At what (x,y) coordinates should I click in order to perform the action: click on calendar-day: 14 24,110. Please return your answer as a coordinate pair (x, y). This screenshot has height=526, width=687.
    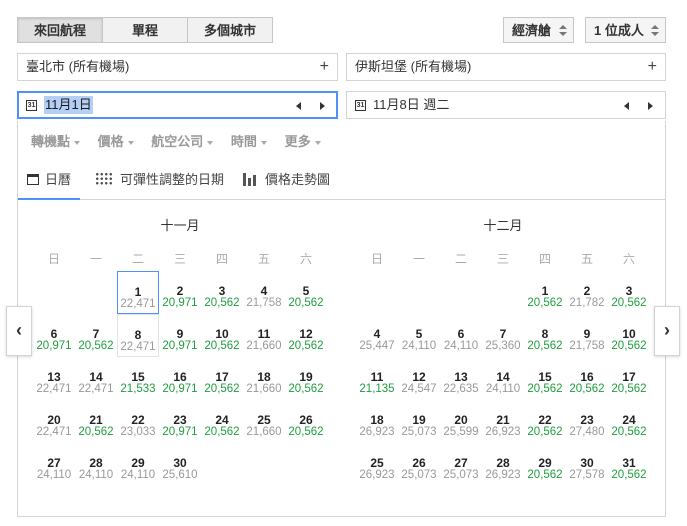
    Looking at the image, I should click on (503, 378).